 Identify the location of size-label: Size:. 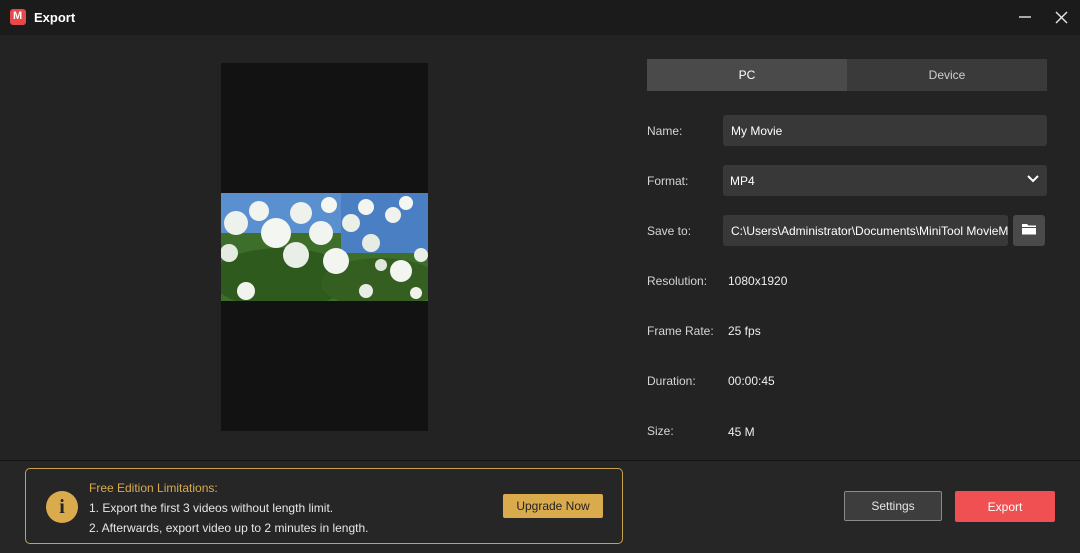
(660, 431).